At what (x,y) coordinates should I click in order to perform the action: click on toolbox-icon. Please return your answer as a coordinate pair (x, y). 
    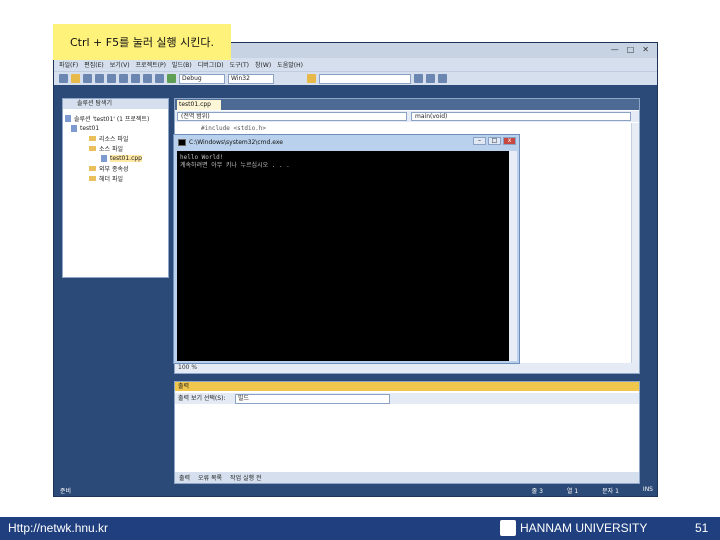
    Looking at the image, I should click on (442, 78).